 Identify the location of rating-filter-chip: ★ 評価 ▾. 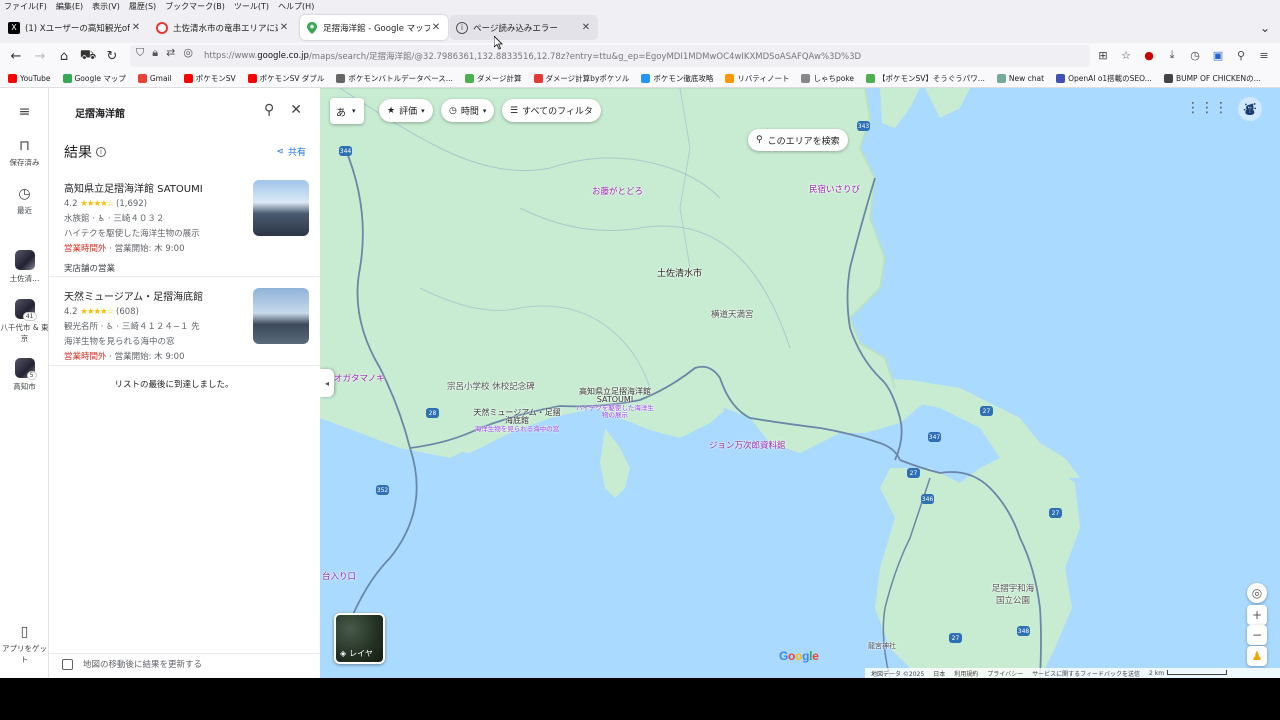
(406, 110).